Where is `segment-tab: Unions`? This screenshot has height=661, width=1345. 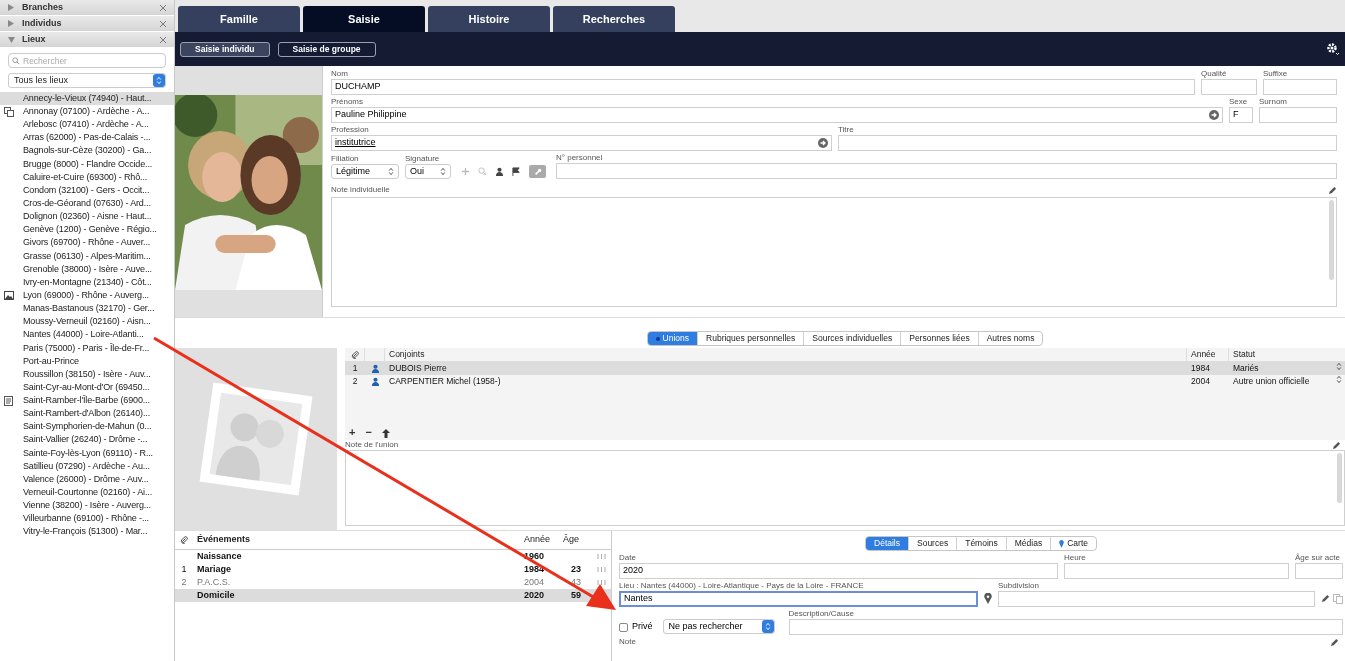
segment-tab: Unions is located at coordinates (672, 338).